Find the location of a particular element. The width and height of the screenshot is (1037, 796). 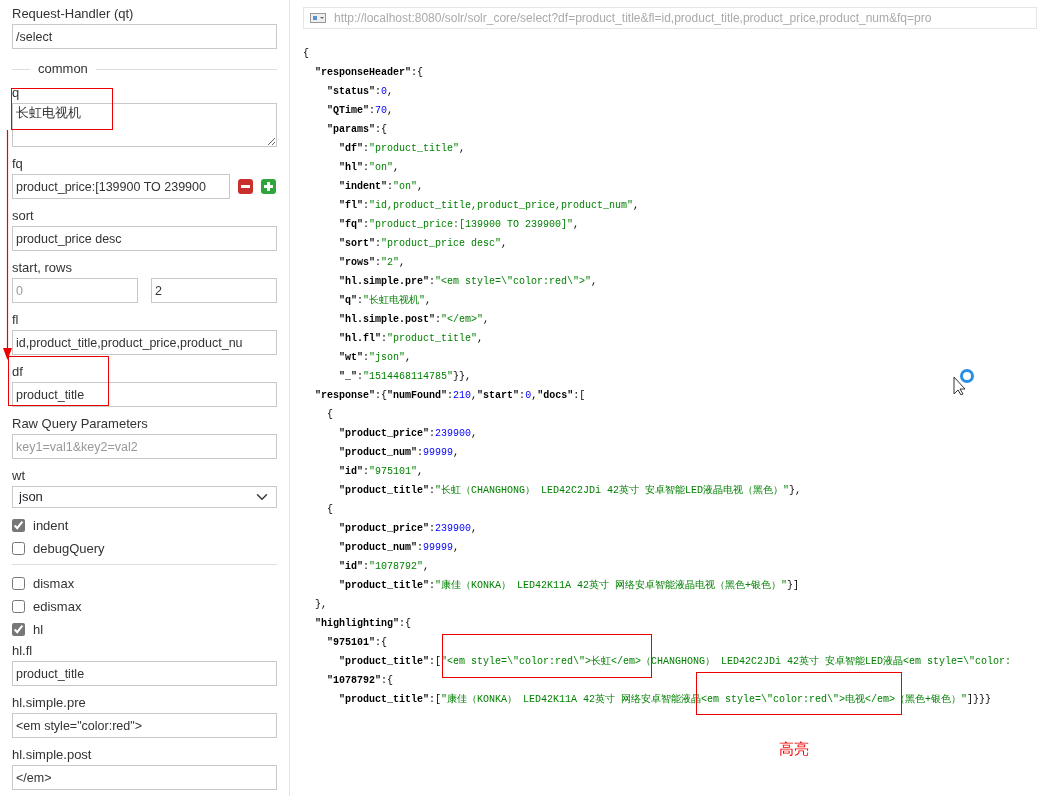

json-line: "_":"1514468114785"}}, is located at coordinates (405, 377).